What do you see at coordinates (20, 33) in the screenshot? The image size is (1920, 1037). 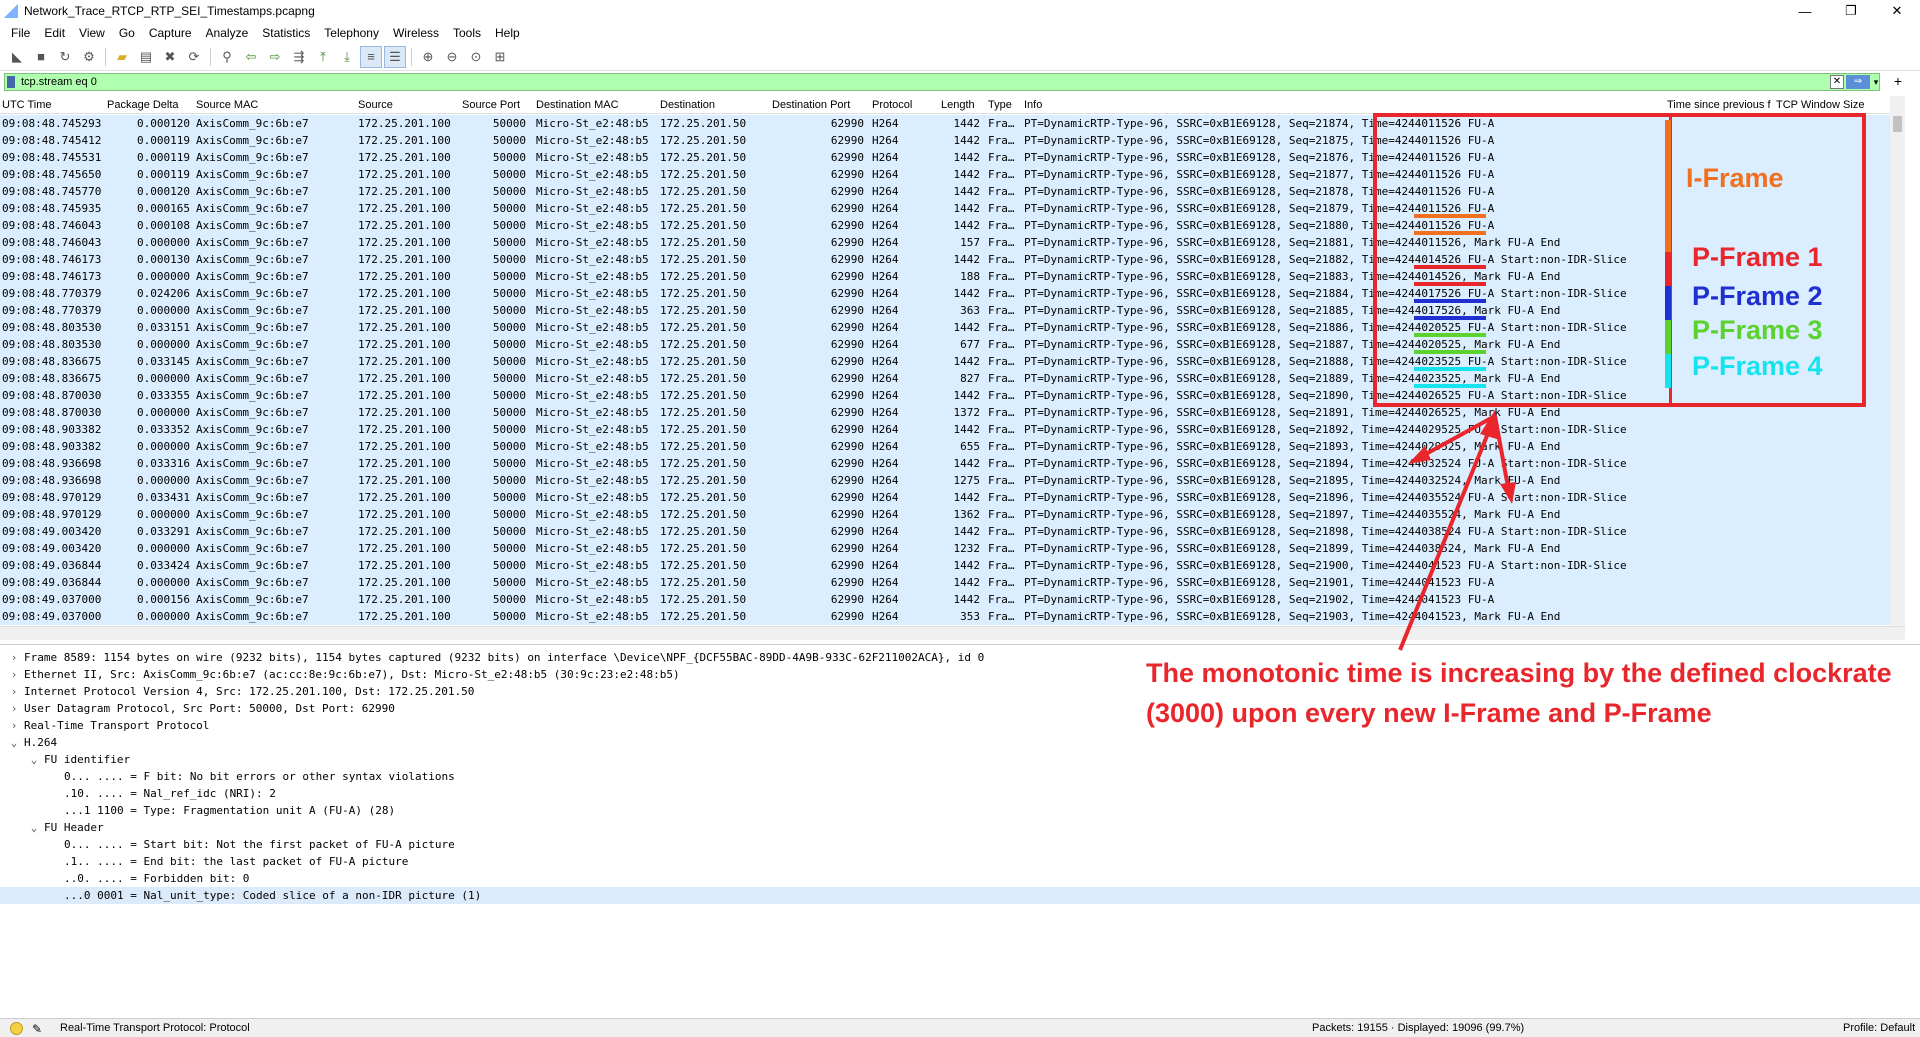 I see `menu-file: File` at bounding box center [20, 33].